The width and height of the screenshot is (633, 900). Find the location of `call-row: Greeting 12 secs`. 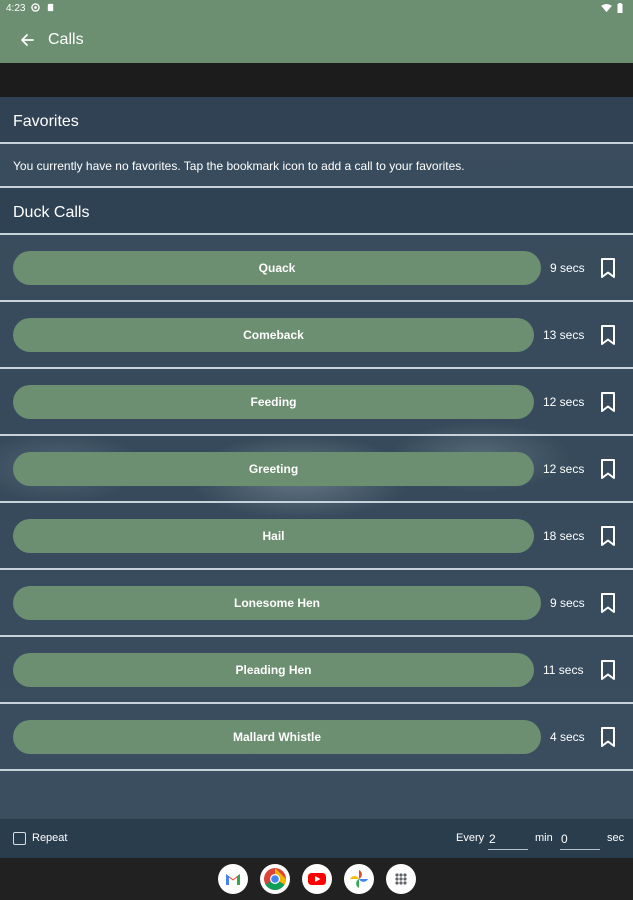

call-row: Greeting 12 secs is located at coordinates (316, 469).